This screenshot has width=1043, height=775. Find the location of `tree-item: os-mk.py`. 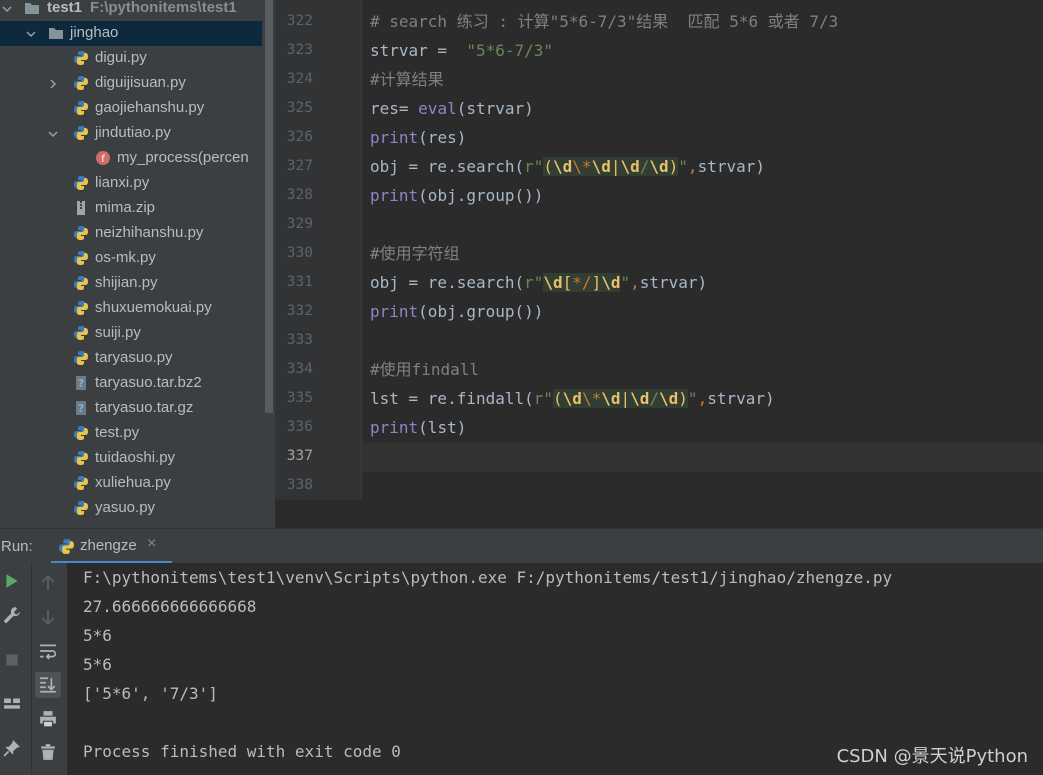

tree-item: os-mk.py is located at coordinates (131, 258).